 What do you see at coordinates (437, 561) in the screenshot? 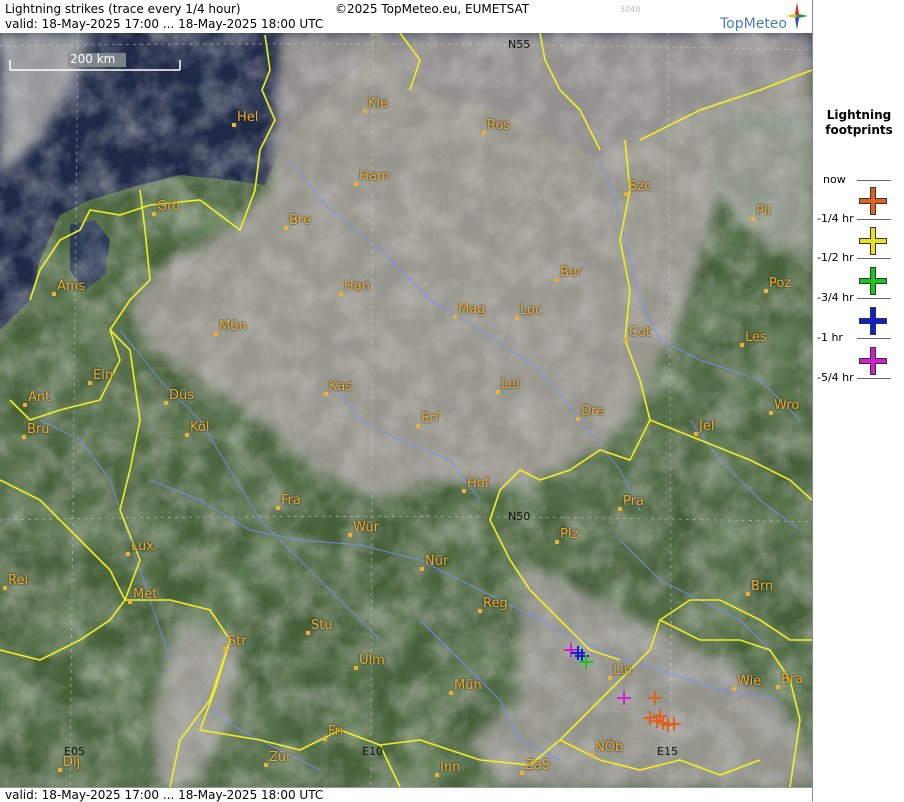
I see `city-label: Nür` at bounding box center [437, 561].